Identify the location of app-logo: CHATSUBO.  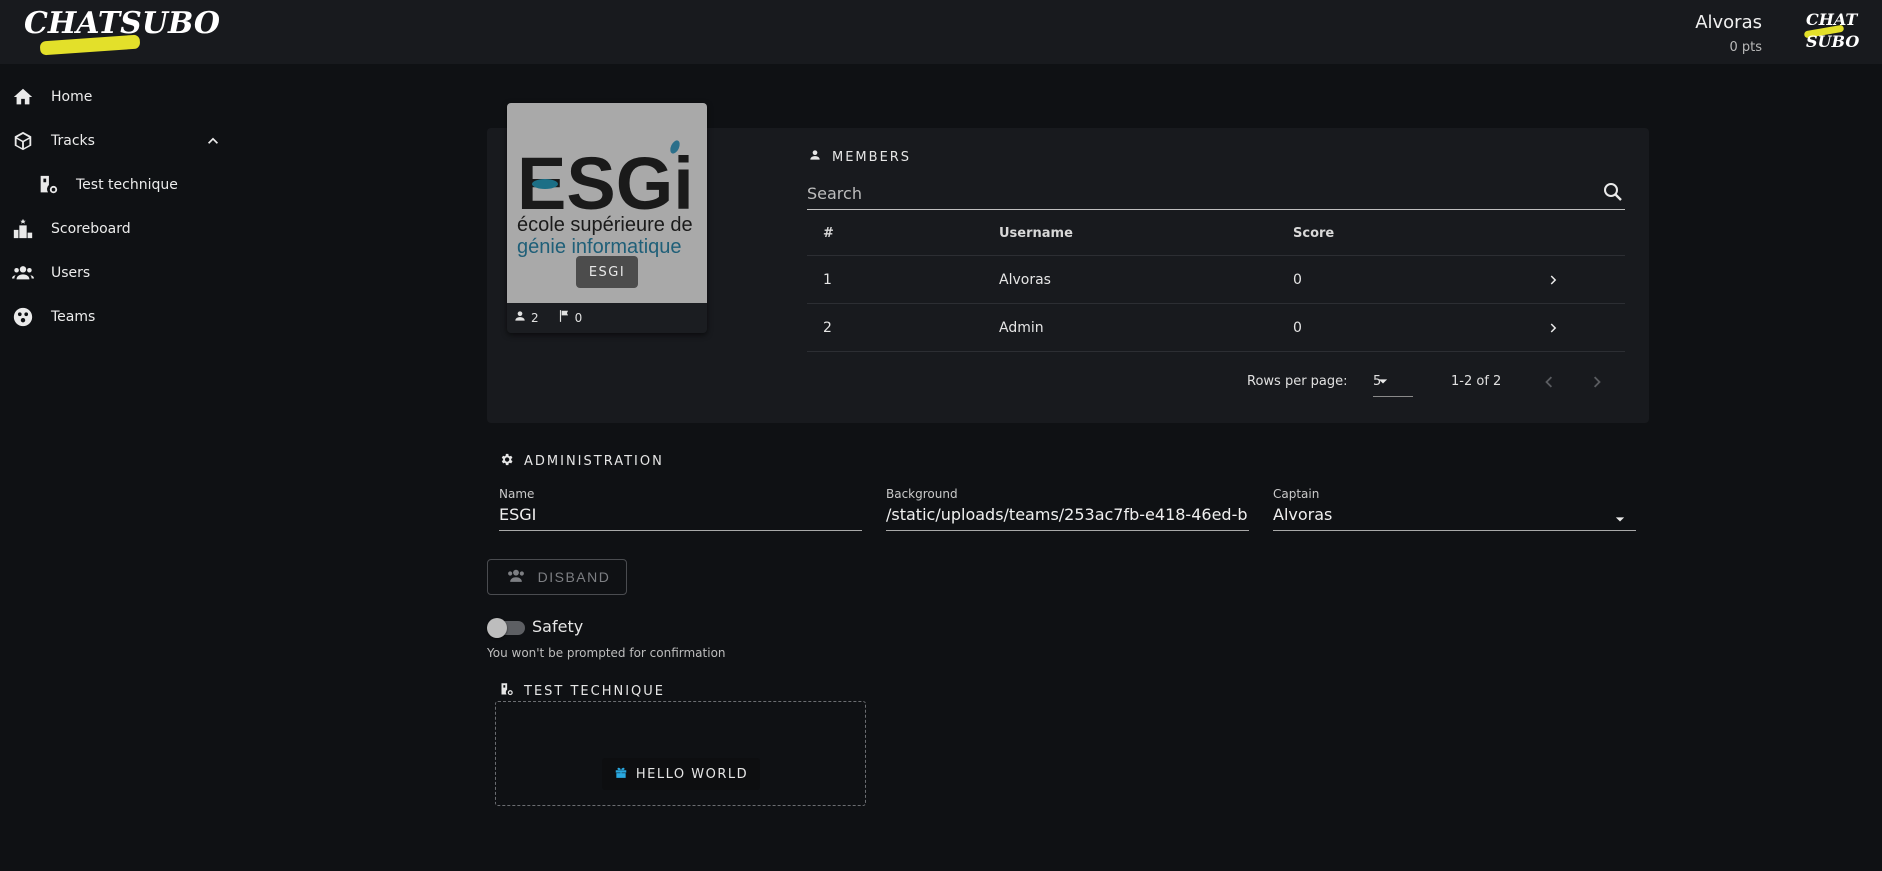
(122, 31).